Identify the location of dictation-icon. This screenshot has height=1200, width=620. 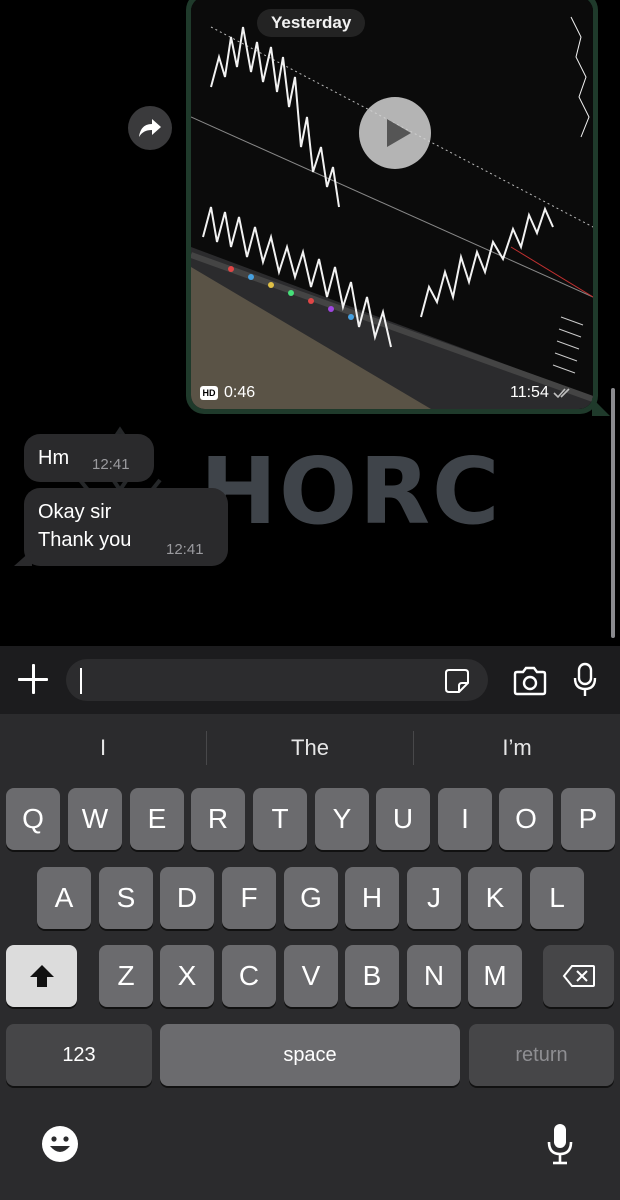
(560, 1144).